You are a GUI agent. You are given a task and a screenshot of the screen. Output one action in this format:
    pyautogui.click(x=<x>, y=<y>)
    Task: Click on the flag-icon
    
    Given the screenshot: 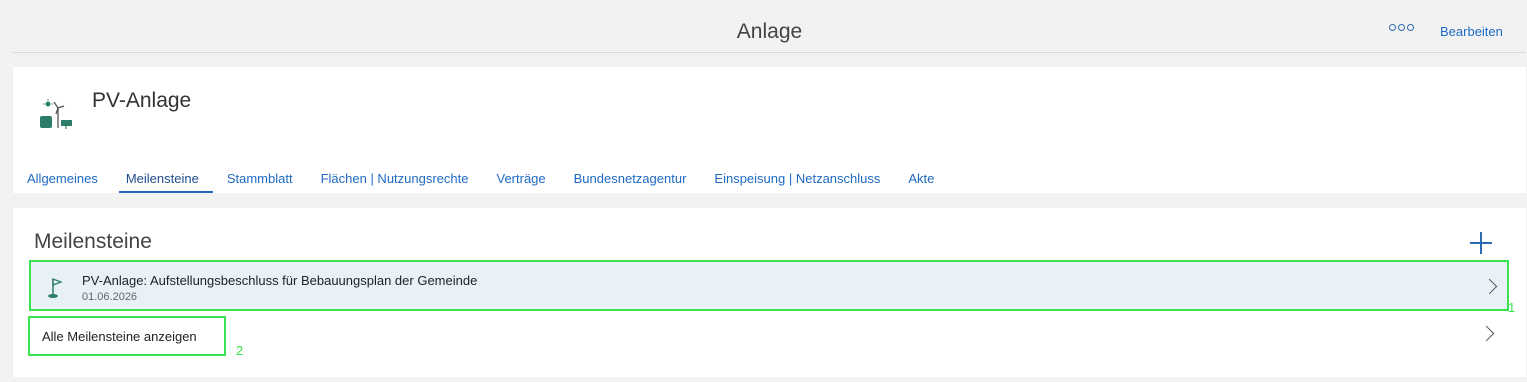 What is the action you would take?
    pyautogui.click(x=55, y=288)
    